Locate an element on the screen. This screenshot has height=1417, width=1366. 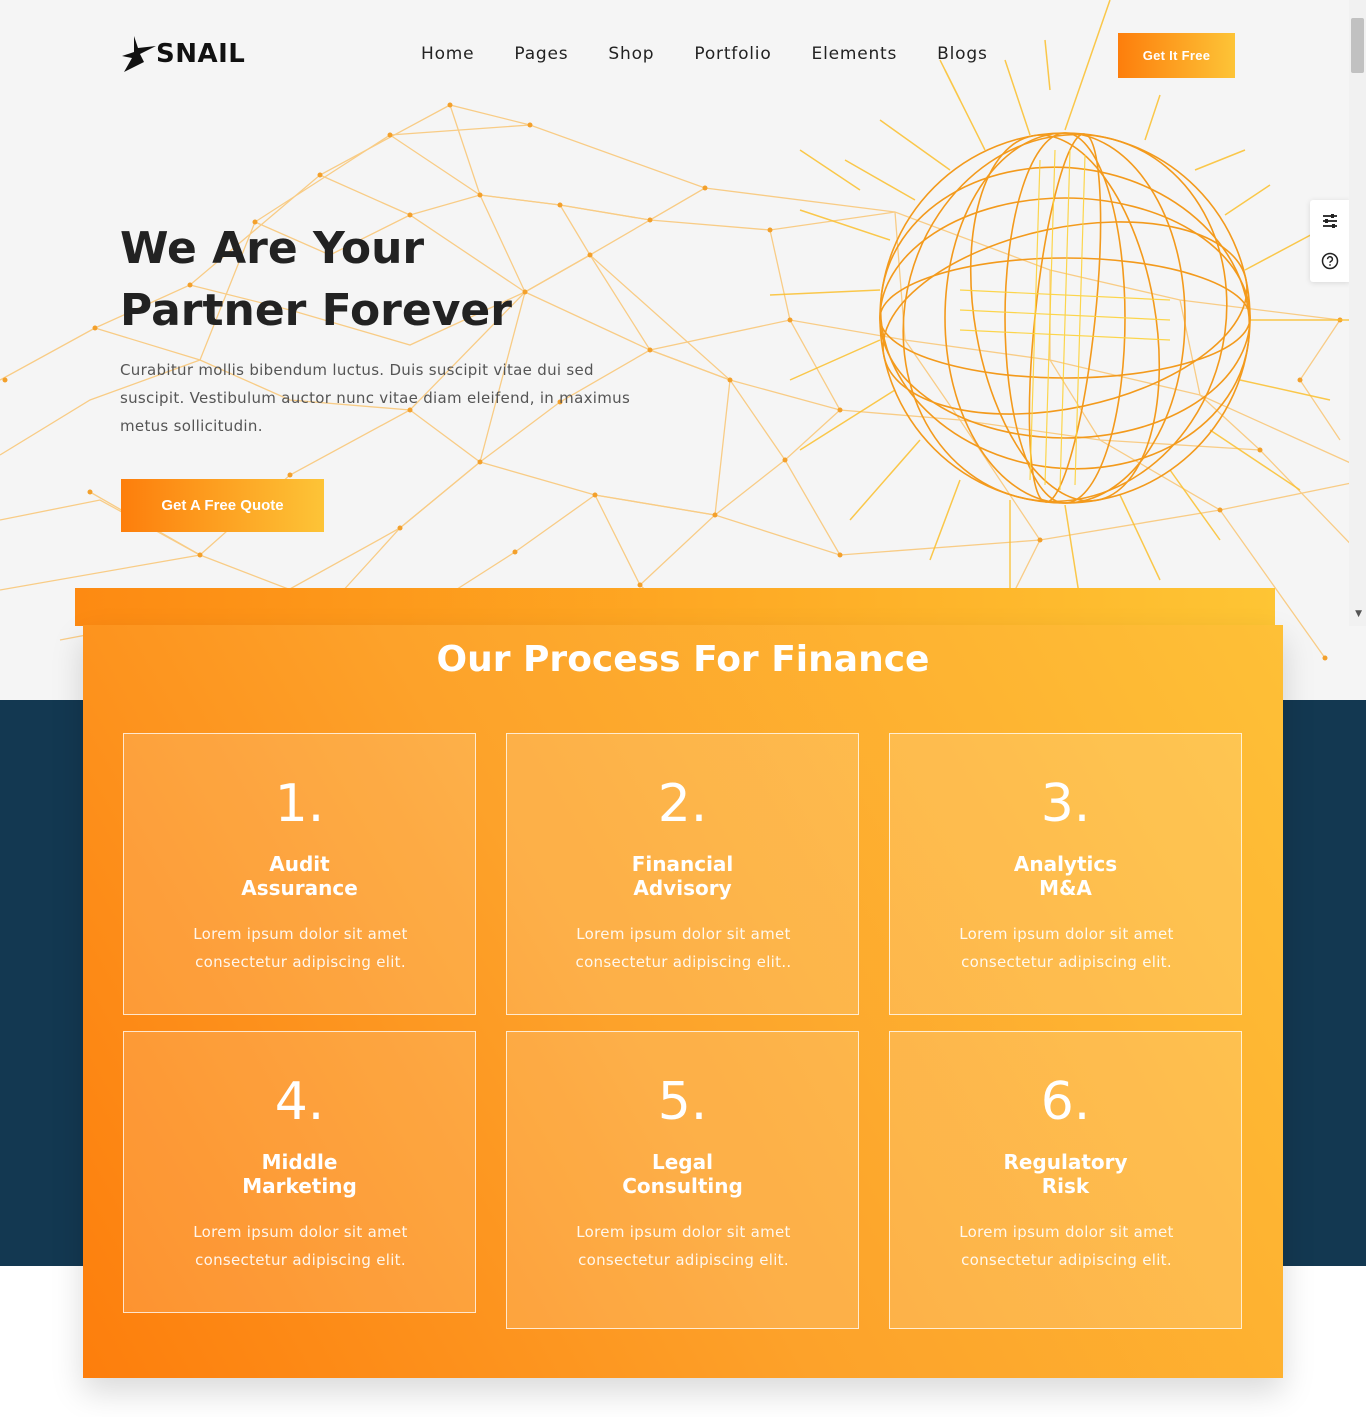
brand-logo: SNAIL is located at coordinates (182, 54).